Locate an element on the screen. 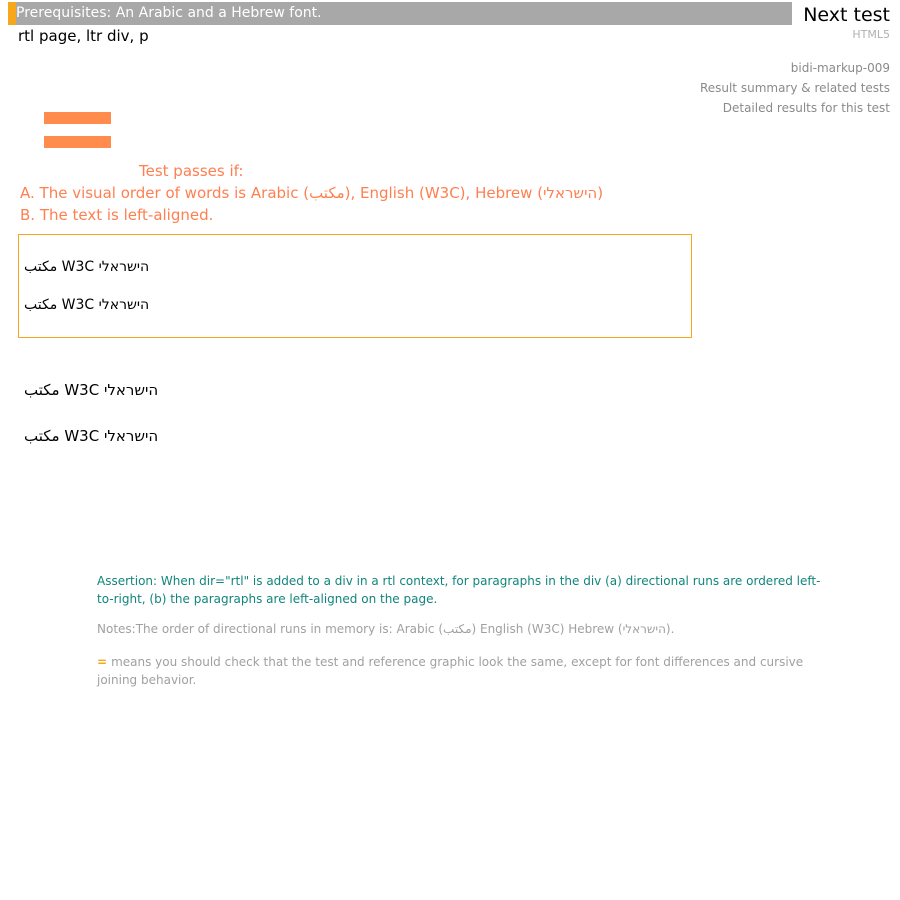 The image size is (900, 900). instruction-item-b: B. The text is left-aligned. is located at coordinates (117, 215).